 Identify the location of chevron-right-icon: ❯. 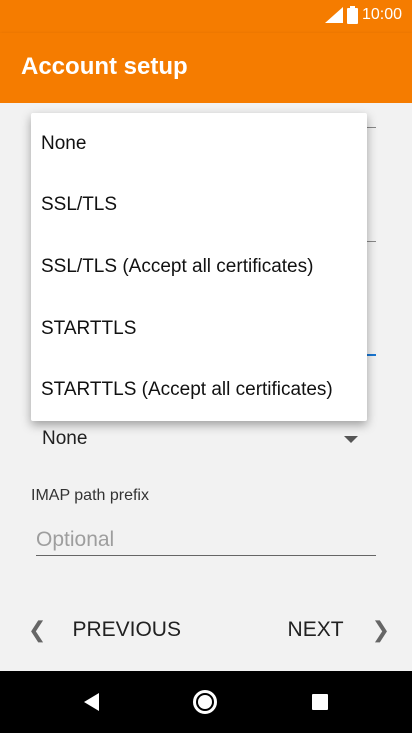
(380, 629).